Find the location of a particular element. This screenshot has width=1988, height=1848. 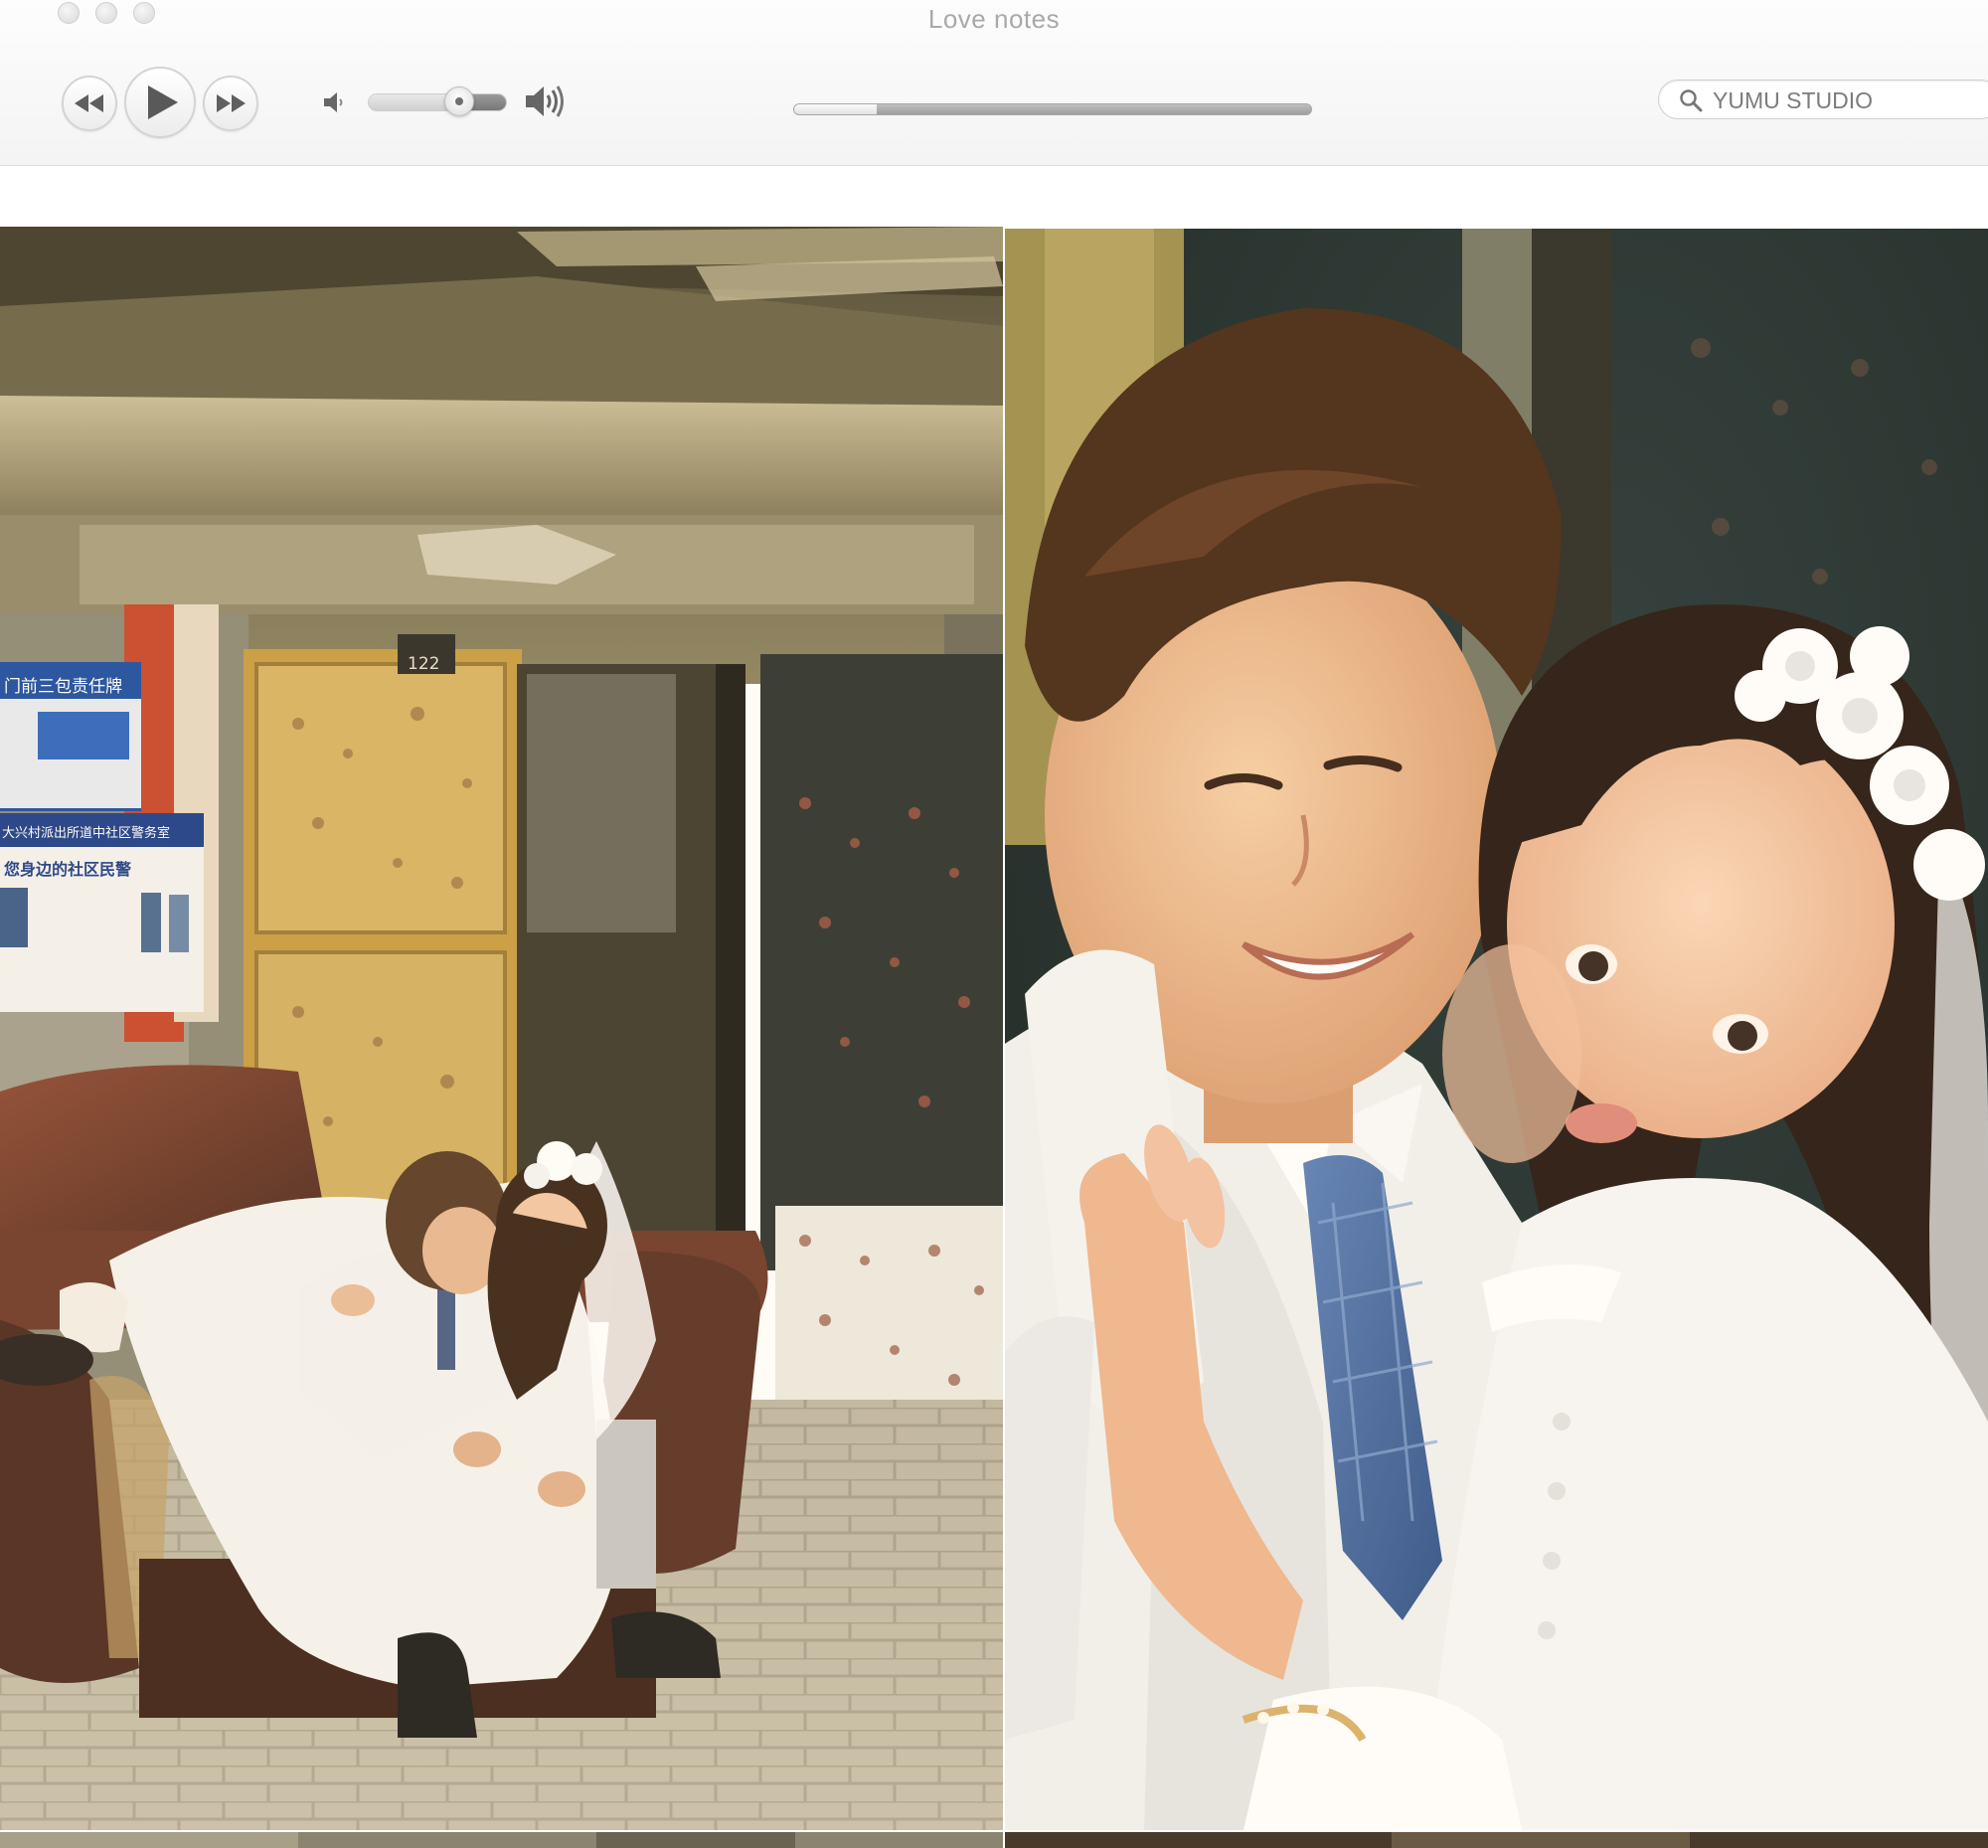

playback-progress-fill is located at coordinates (836, 109).